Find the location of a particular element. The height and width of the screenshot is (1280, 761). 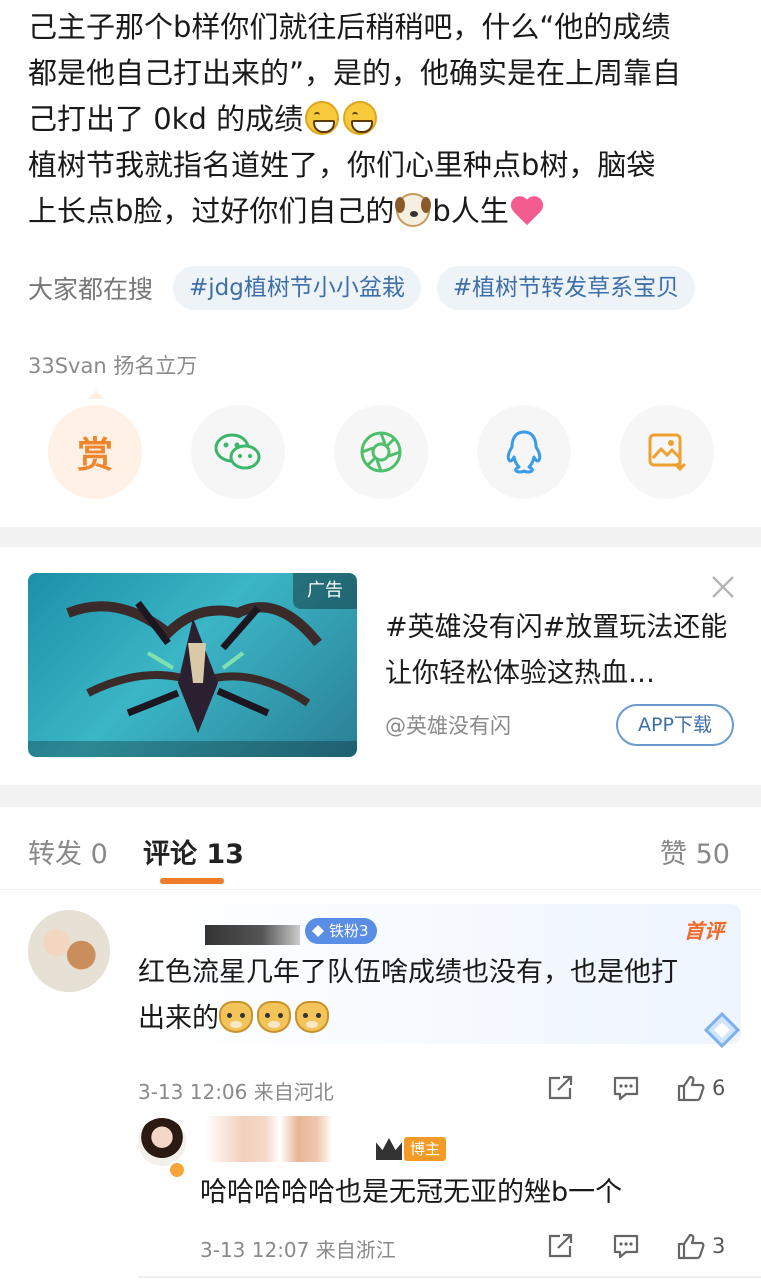

reward-button: 赏 is located at coordinates (95, 452).